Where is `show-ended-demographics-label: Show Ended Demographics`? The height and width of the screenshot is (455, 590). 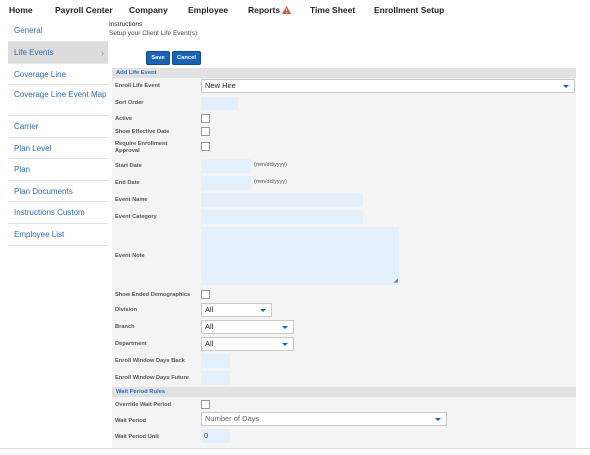
show-ended-demographics-label: Show Ended Demographics is located at coordinates (153, 295).